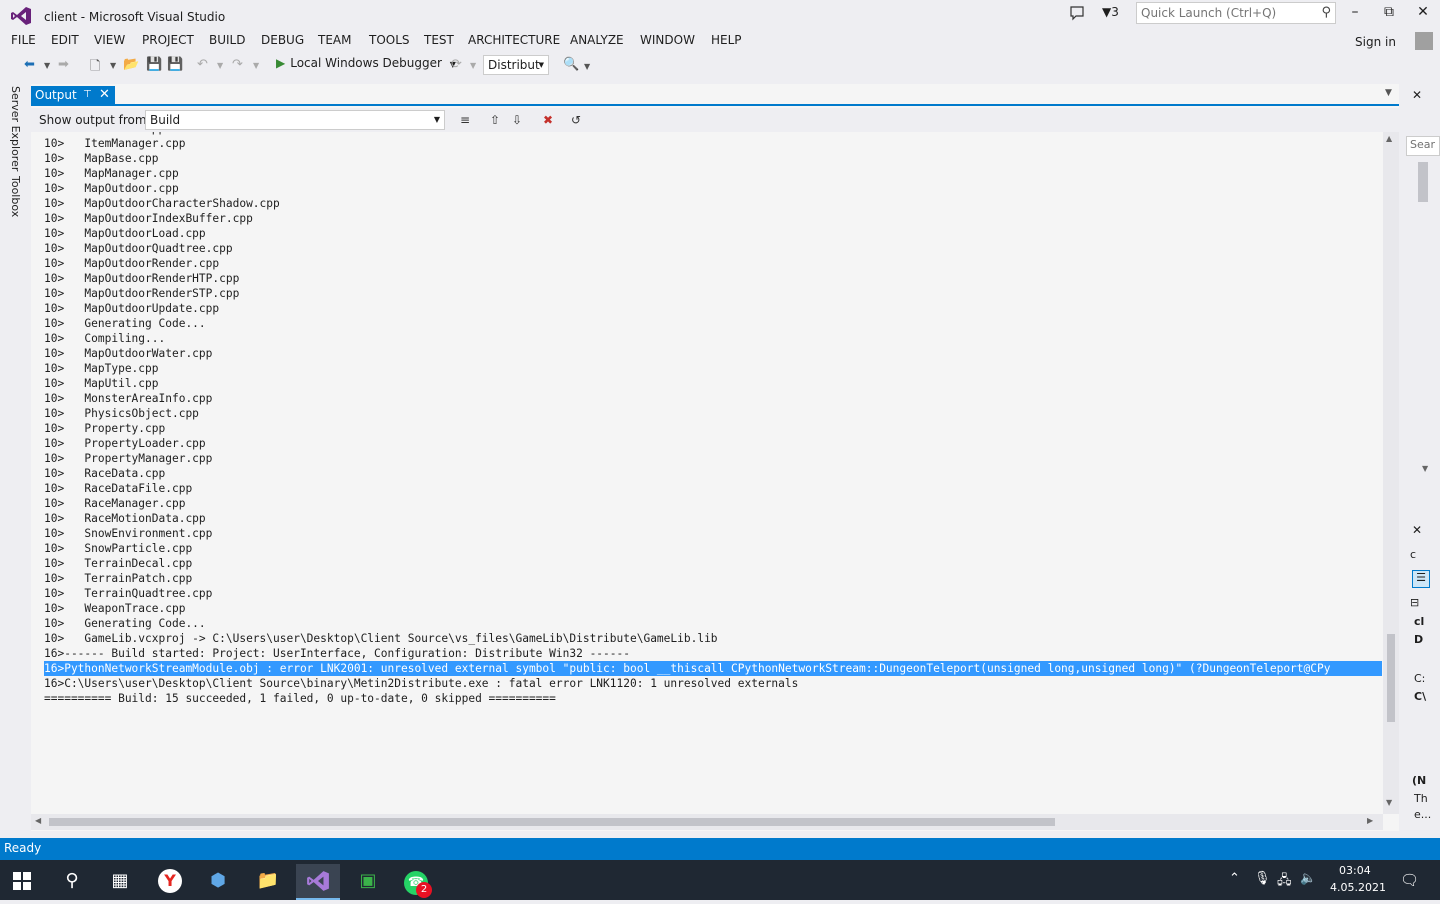 Image resolution: width=1440 pixels, height=904 pixels. Describe the element at coordinates (439, 40) in the screenshot. I see `menu-test: TEST` at that location.